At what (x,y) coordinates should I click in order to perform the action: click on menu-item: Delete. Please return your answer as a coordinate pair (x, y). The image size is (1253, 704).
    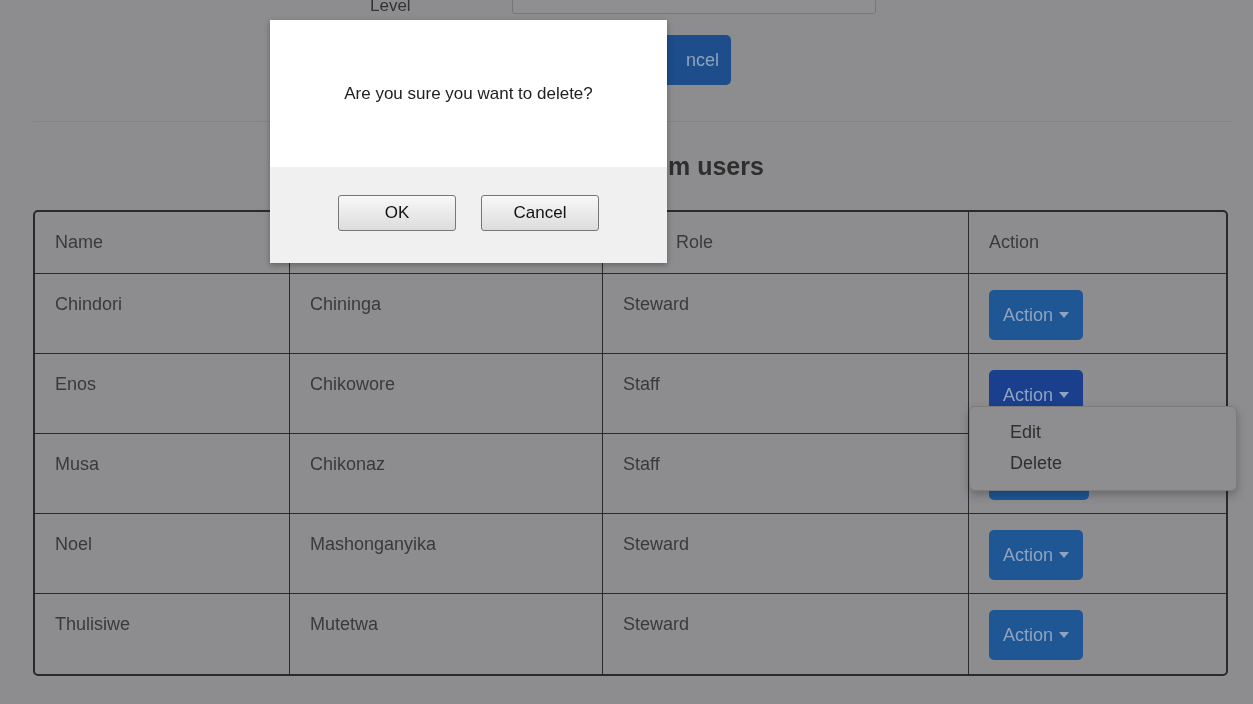
    Looking at the image, I should click on (1103, 464).